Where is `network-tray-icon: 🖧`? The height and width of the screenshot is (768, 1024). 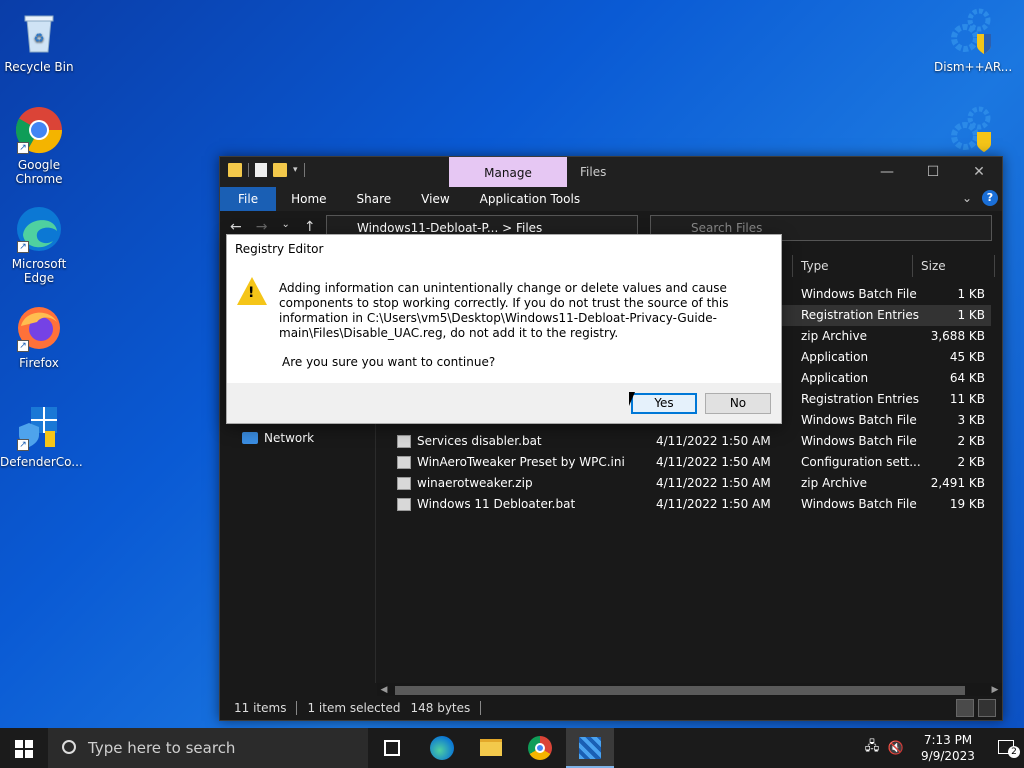
network-tray-icon: 🖧 is located at coordinates (872, 748).